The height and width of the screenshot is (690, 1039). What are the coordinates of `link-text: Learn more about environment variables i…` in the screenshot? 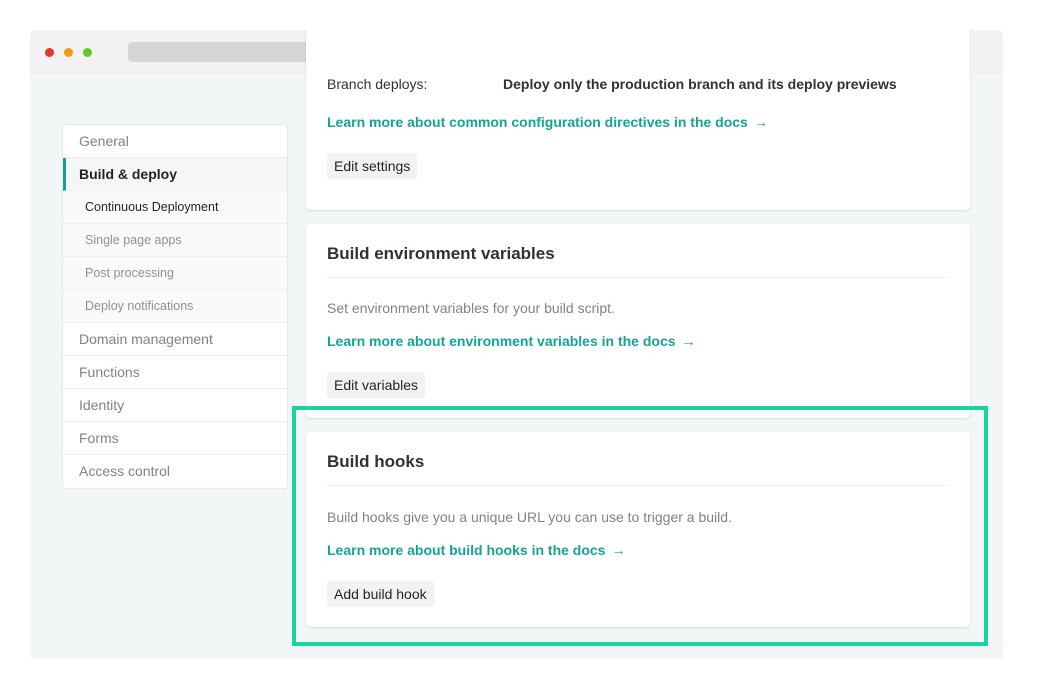 It's located at (501, 341).